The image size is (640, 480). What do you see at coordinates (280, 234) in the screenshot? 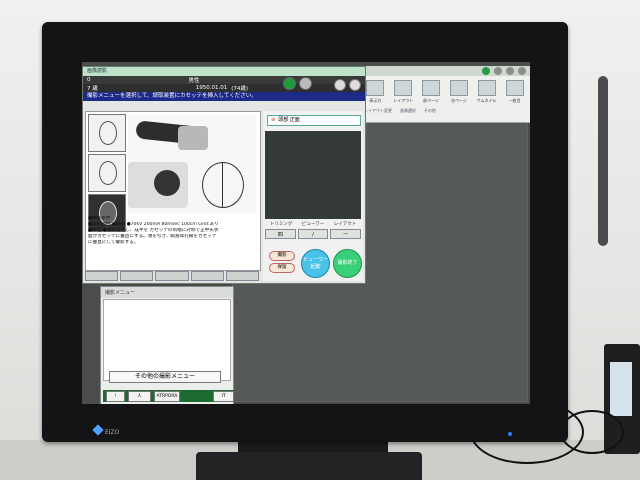
I see `ratio-button: 四` at bounding box center [280, 234].